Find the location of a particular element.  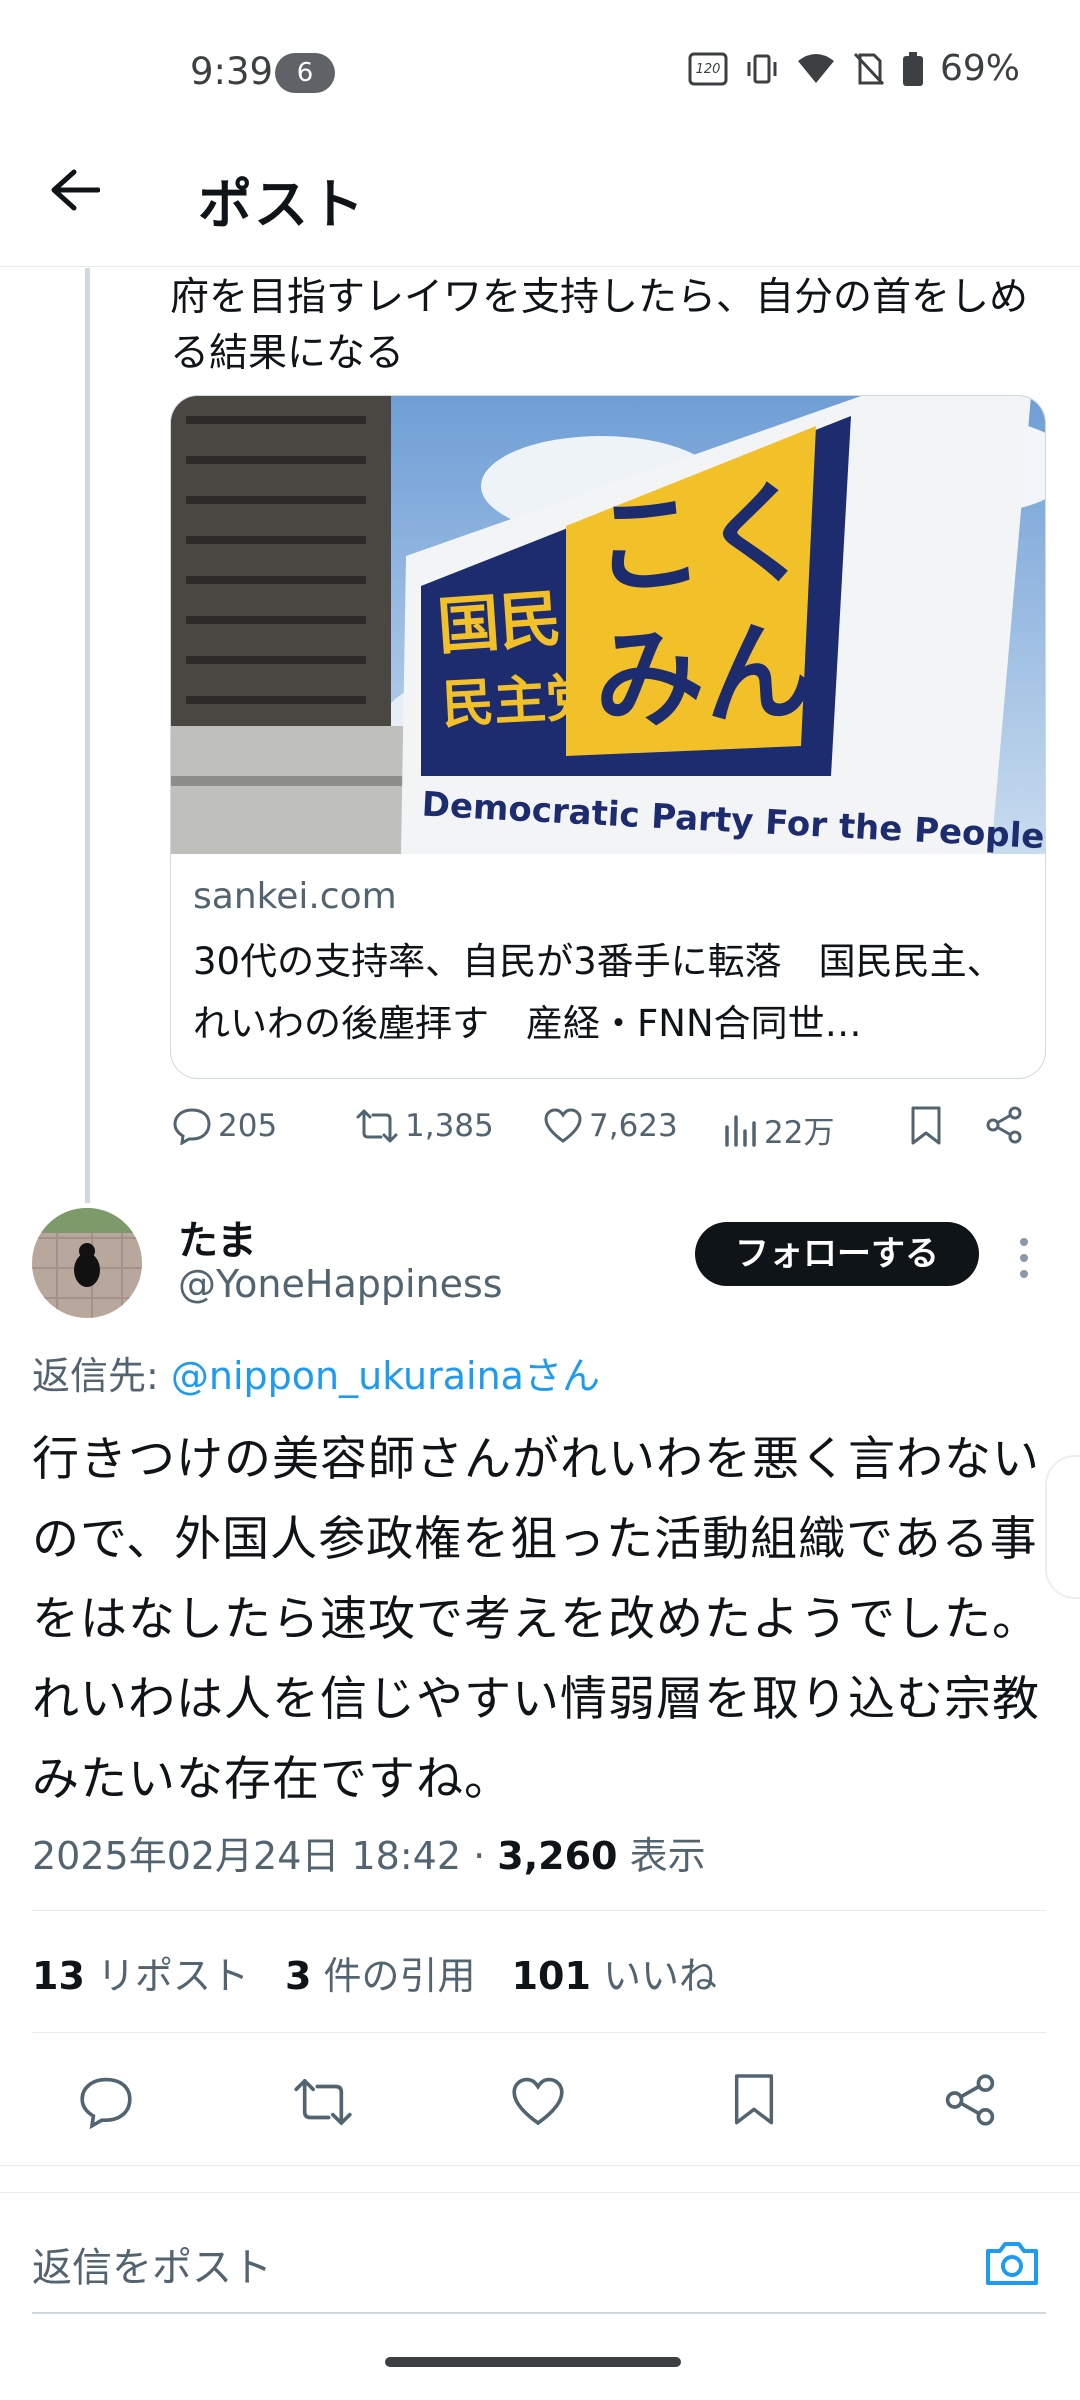

post-view-count: 3,260 is located at coordinates (557, 1856).